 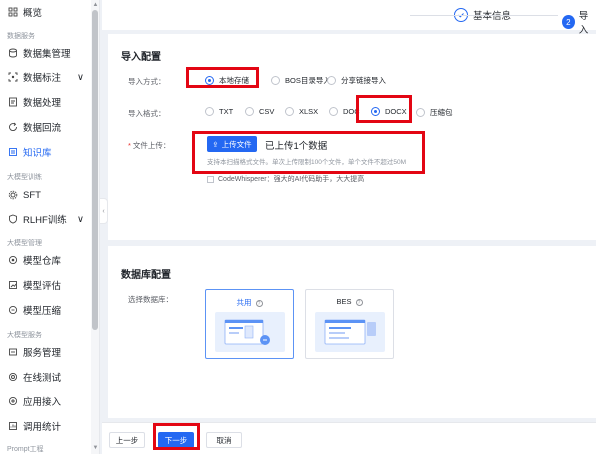 What do you see at coordinates (12, 401) in the screenshot?
I see `plug-icon` at bounding box center [12, 401].